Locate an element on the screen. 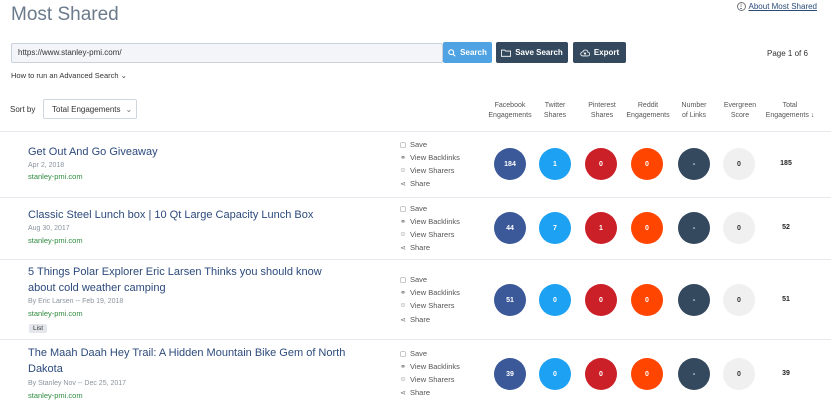 This screenshot has width=831, height=405. view-sharers-label: View Sharers is located at coordinates (432, 170).